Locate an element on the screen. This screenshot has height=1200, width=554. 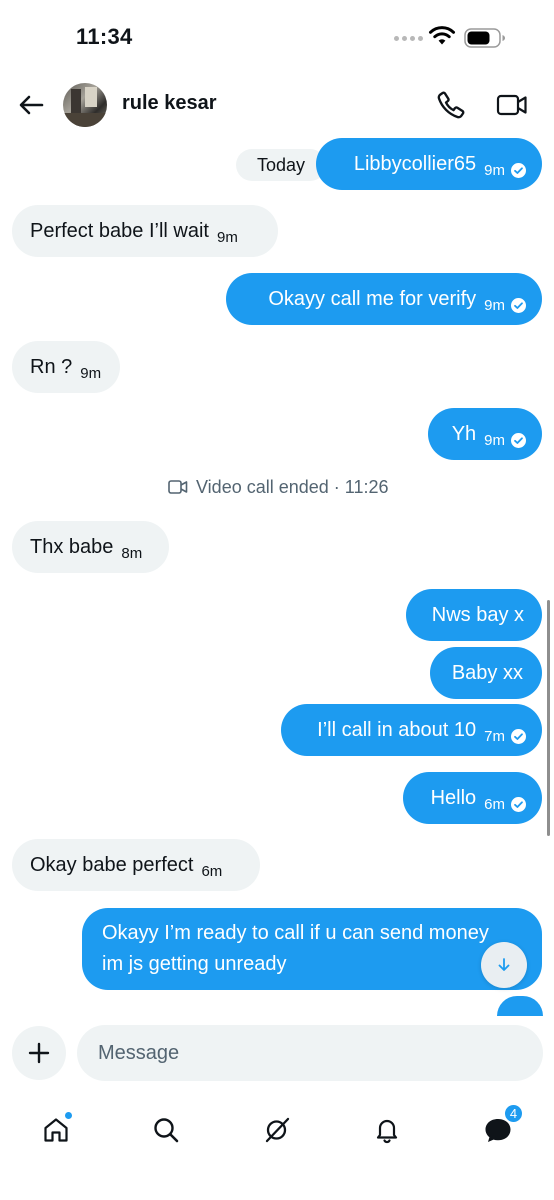
status-time: 11:34 is located at coordinates (104, 36).